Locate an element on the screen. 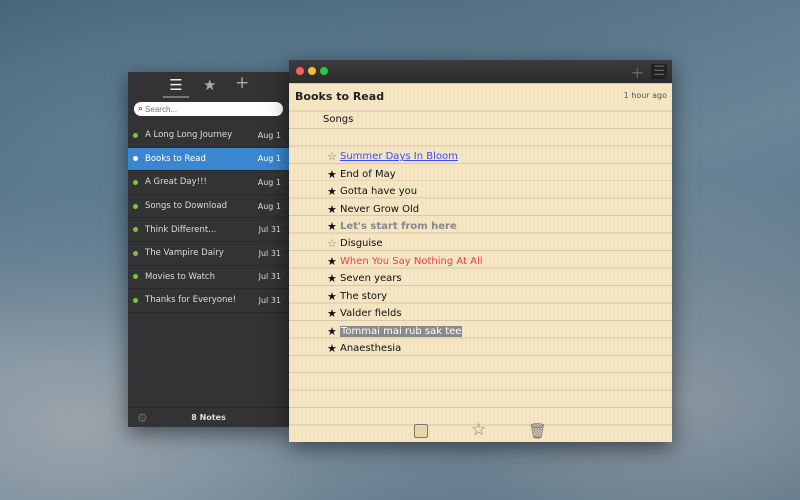 The image size is (800, 500). search-input is located at coordinates (208, 109).